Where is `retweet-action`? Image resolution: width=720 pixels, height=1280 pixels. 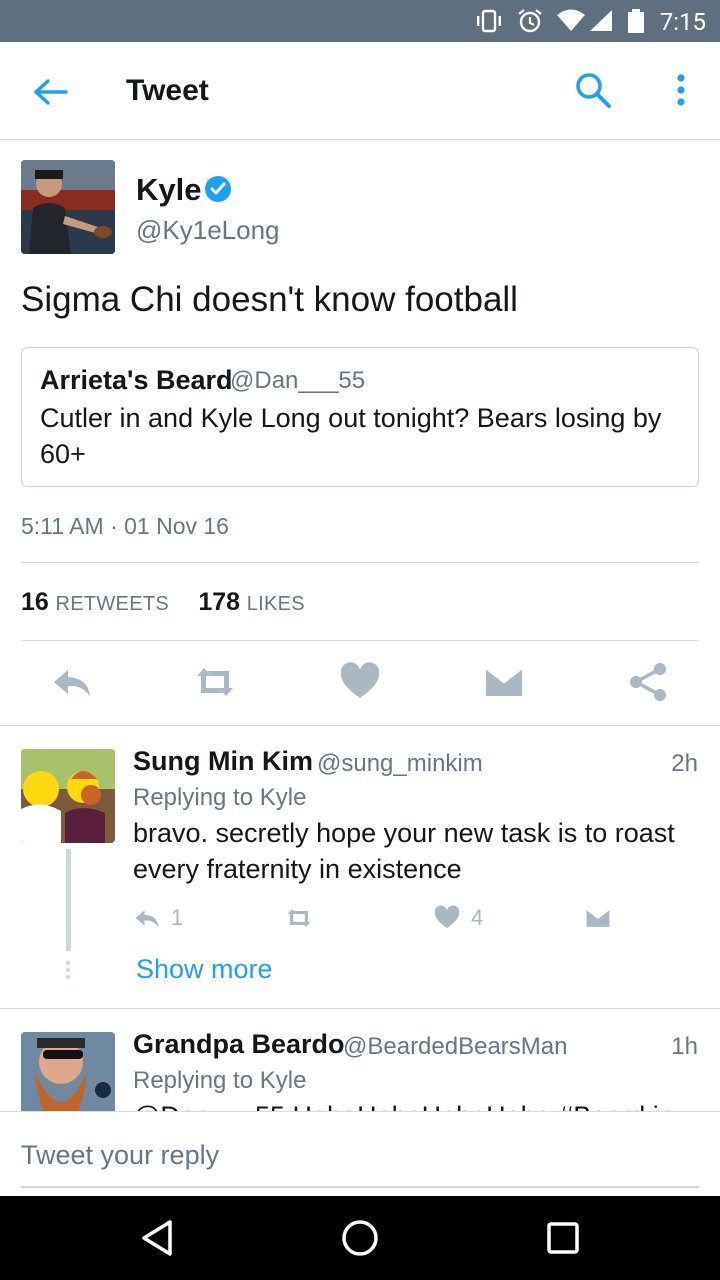
retweet-action is located at coordinates (299, 918).